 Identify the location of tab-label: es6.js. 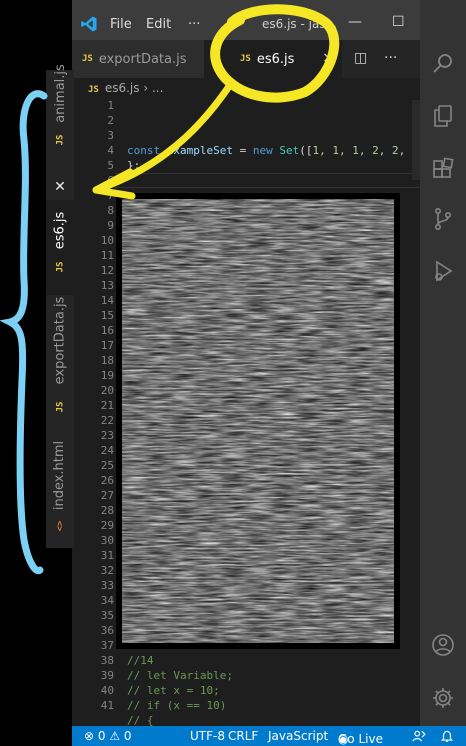
(275, 59).